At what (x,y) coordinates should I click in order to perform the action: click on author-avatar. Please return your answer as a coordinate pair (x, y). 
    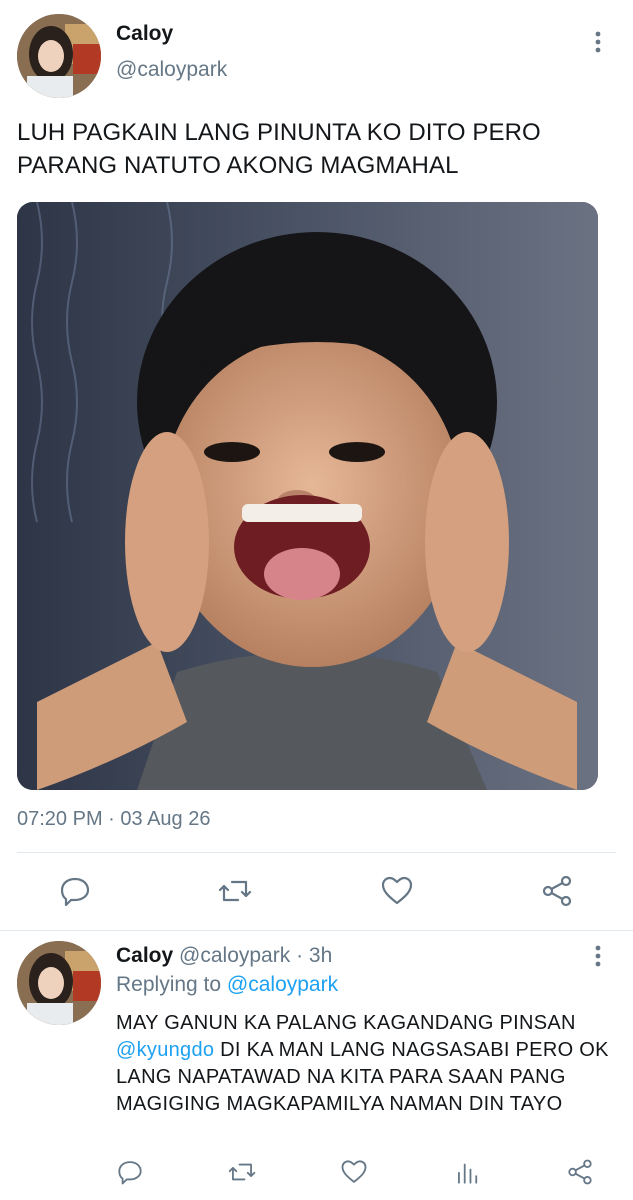
    Looking at the image, I should click on (59, 56).